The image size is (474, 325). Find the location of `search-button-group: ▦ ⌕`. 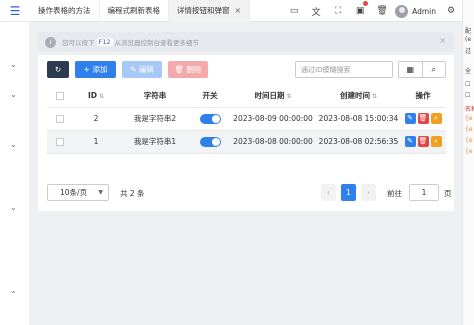

search-button-group: ▦ ⌕ is located at coordinates (422, 69).